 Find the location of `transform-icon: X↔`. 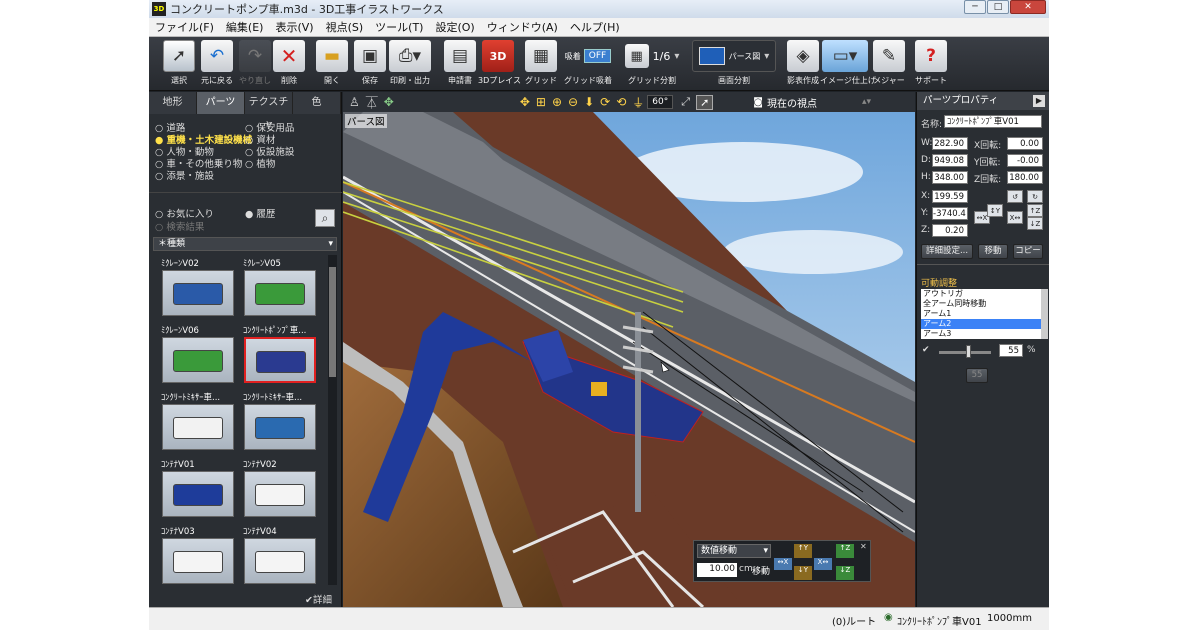

transform-icon: X↔ is located at coordinates (1015, 217).